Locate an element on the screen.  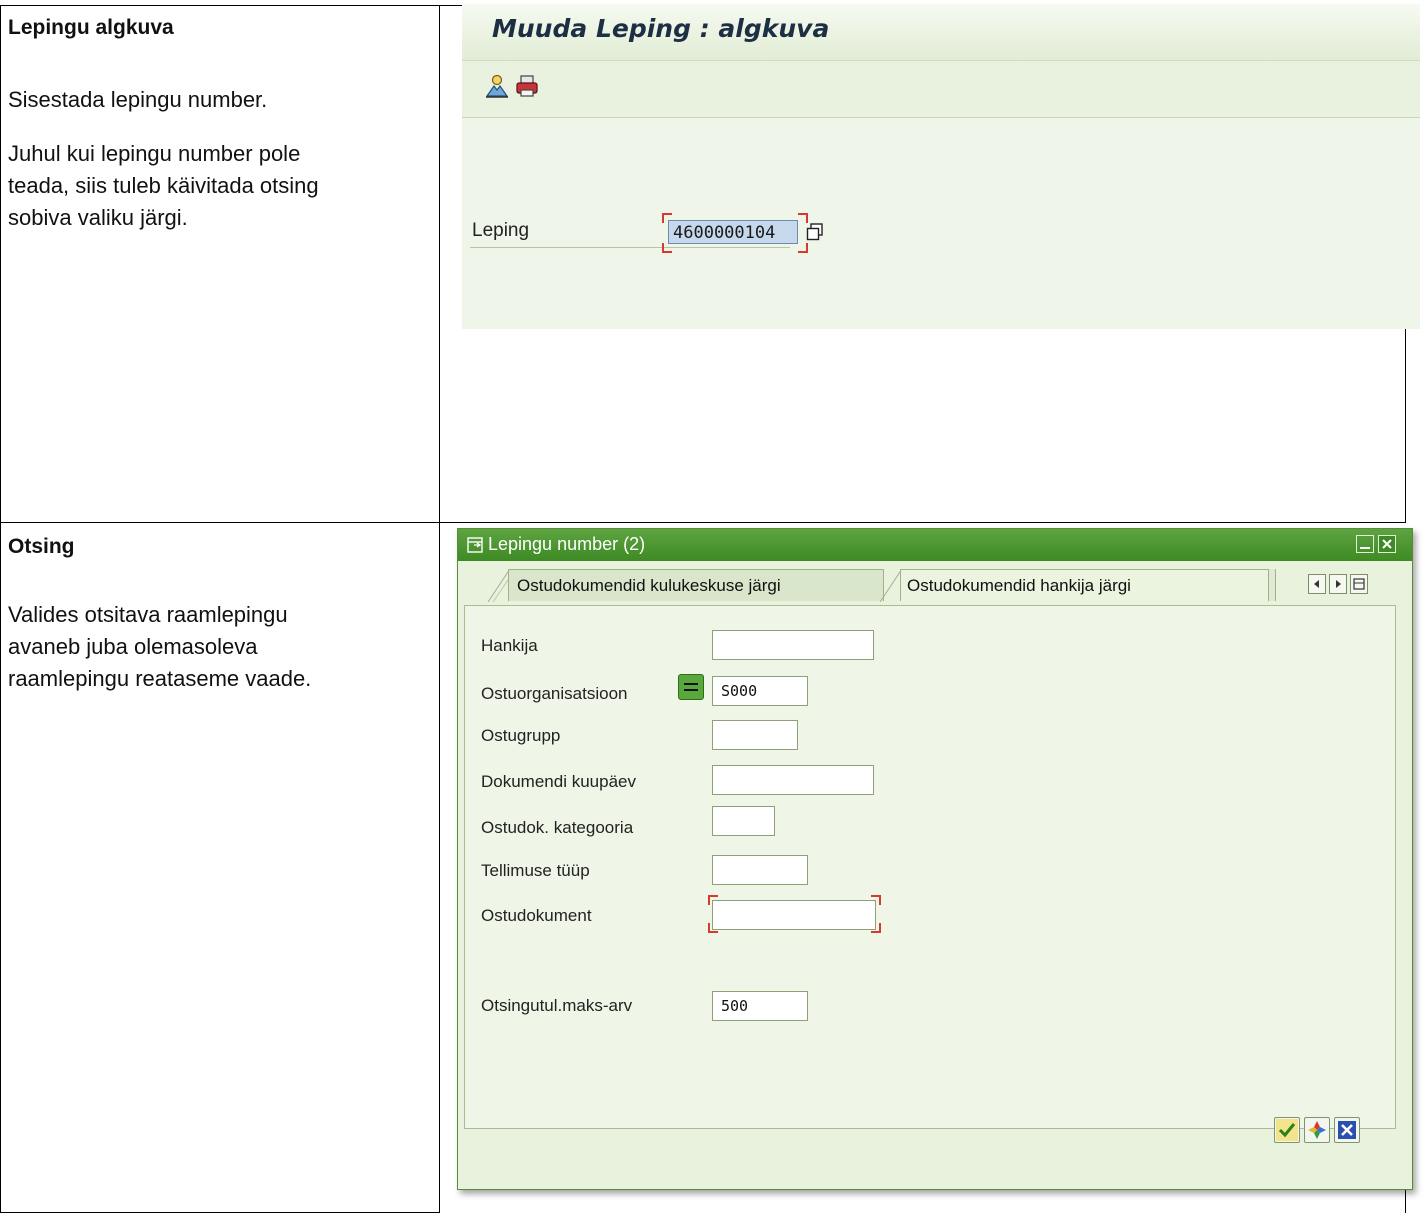
multiple-selection-button is located at coordinates (691, 687).